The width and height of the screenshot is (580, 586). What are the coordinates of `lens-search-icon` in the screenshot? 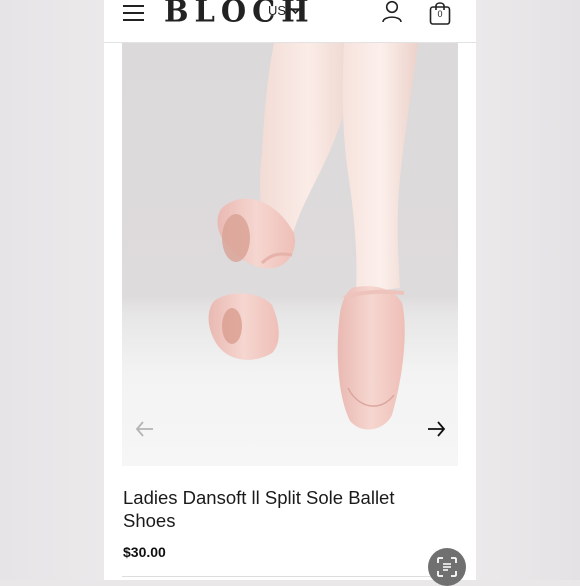 It's located at (447, 567).